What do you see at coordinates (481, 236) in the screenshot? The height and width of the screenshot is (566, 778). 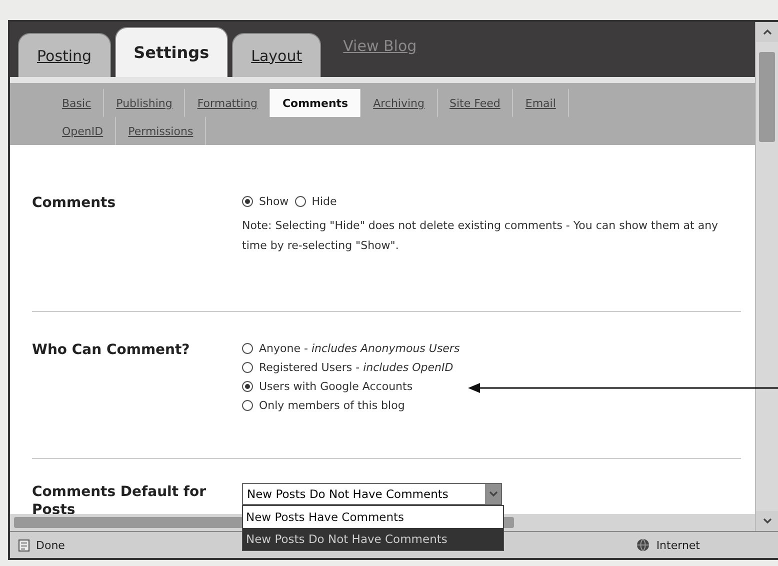 I see `note-text: Note: Selecting "Hide" does not delete existing comments - You can show them at any time by re-selecting "Show".` at bounding box center [481, 236].